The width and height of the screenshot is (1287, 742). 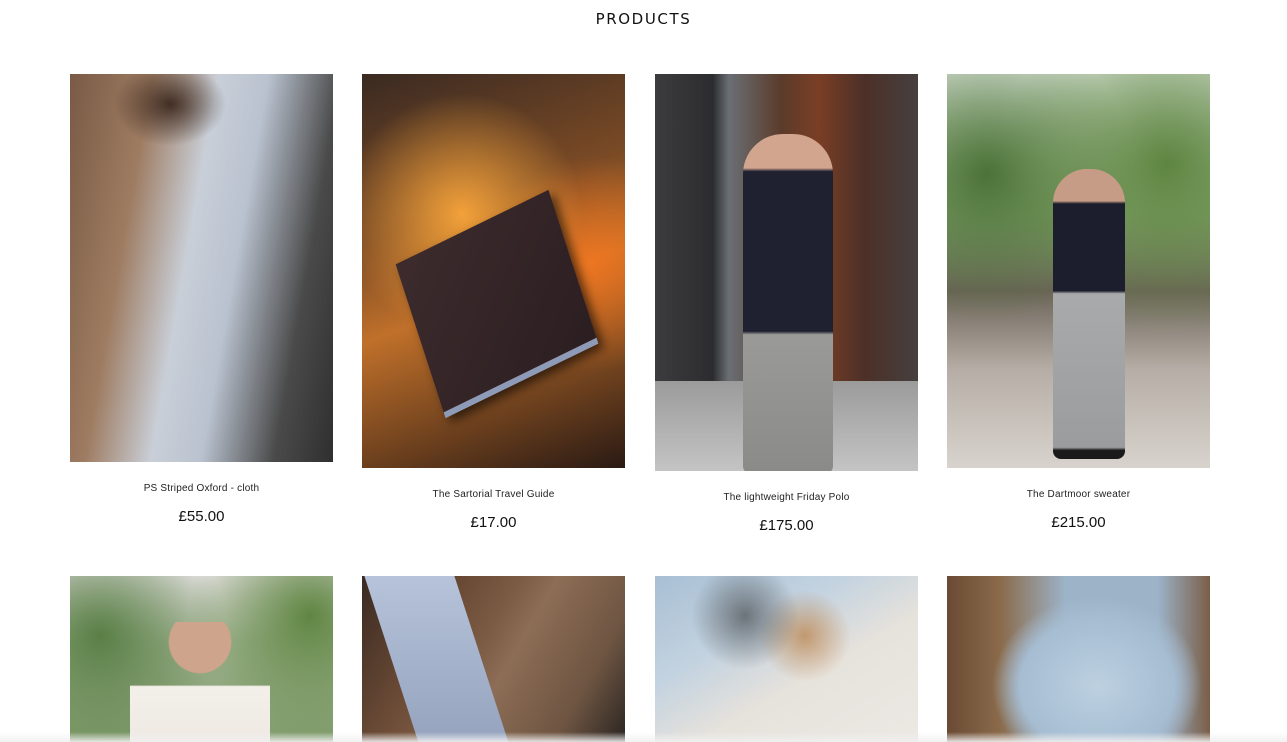 What do you see at coordinates (643, 19) in the screenshot?
I see `page-title: PRODUCTS` at bounding box center [643, 19].